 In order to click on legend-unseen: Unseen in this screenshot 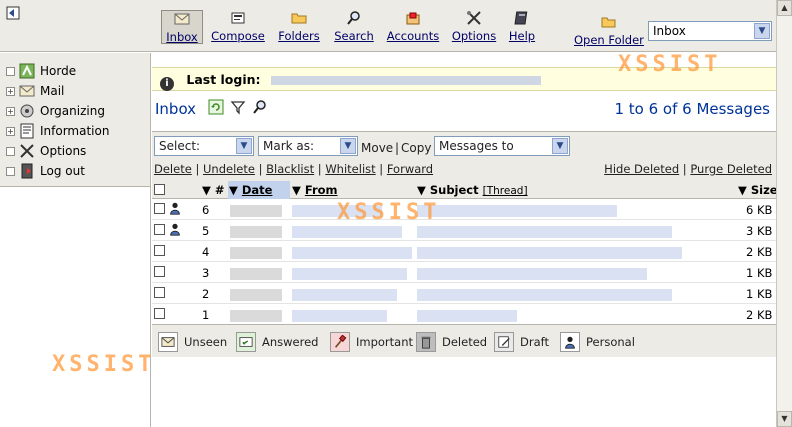, I will do `click(192, 342)`.